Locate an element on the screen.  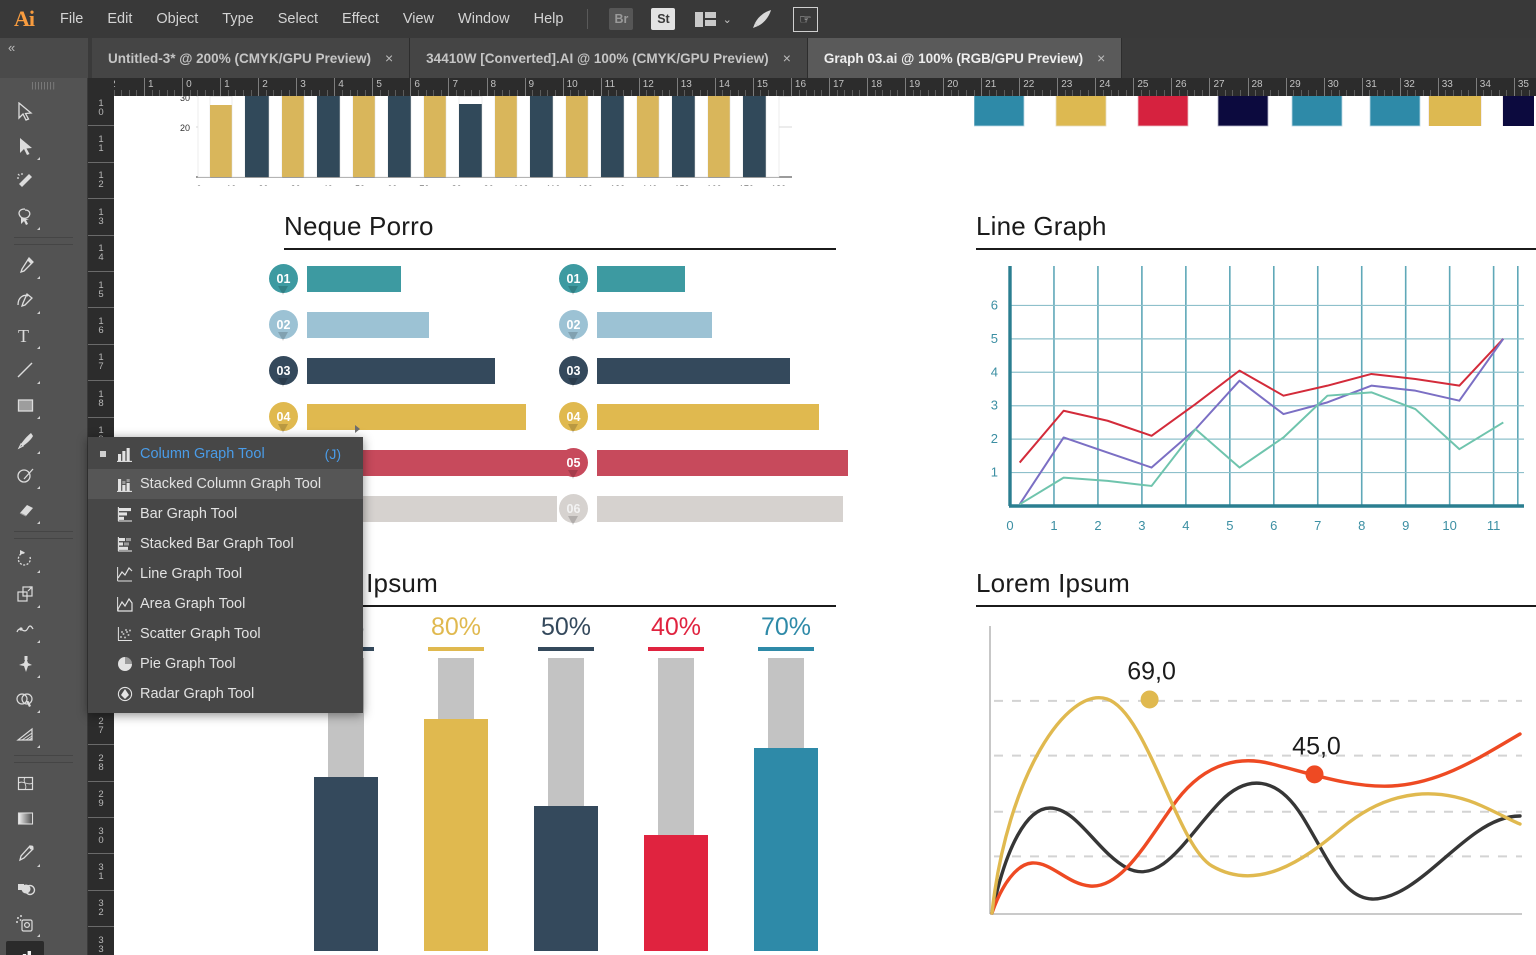
eyedropper-tool is located at coordinates (25, 853).